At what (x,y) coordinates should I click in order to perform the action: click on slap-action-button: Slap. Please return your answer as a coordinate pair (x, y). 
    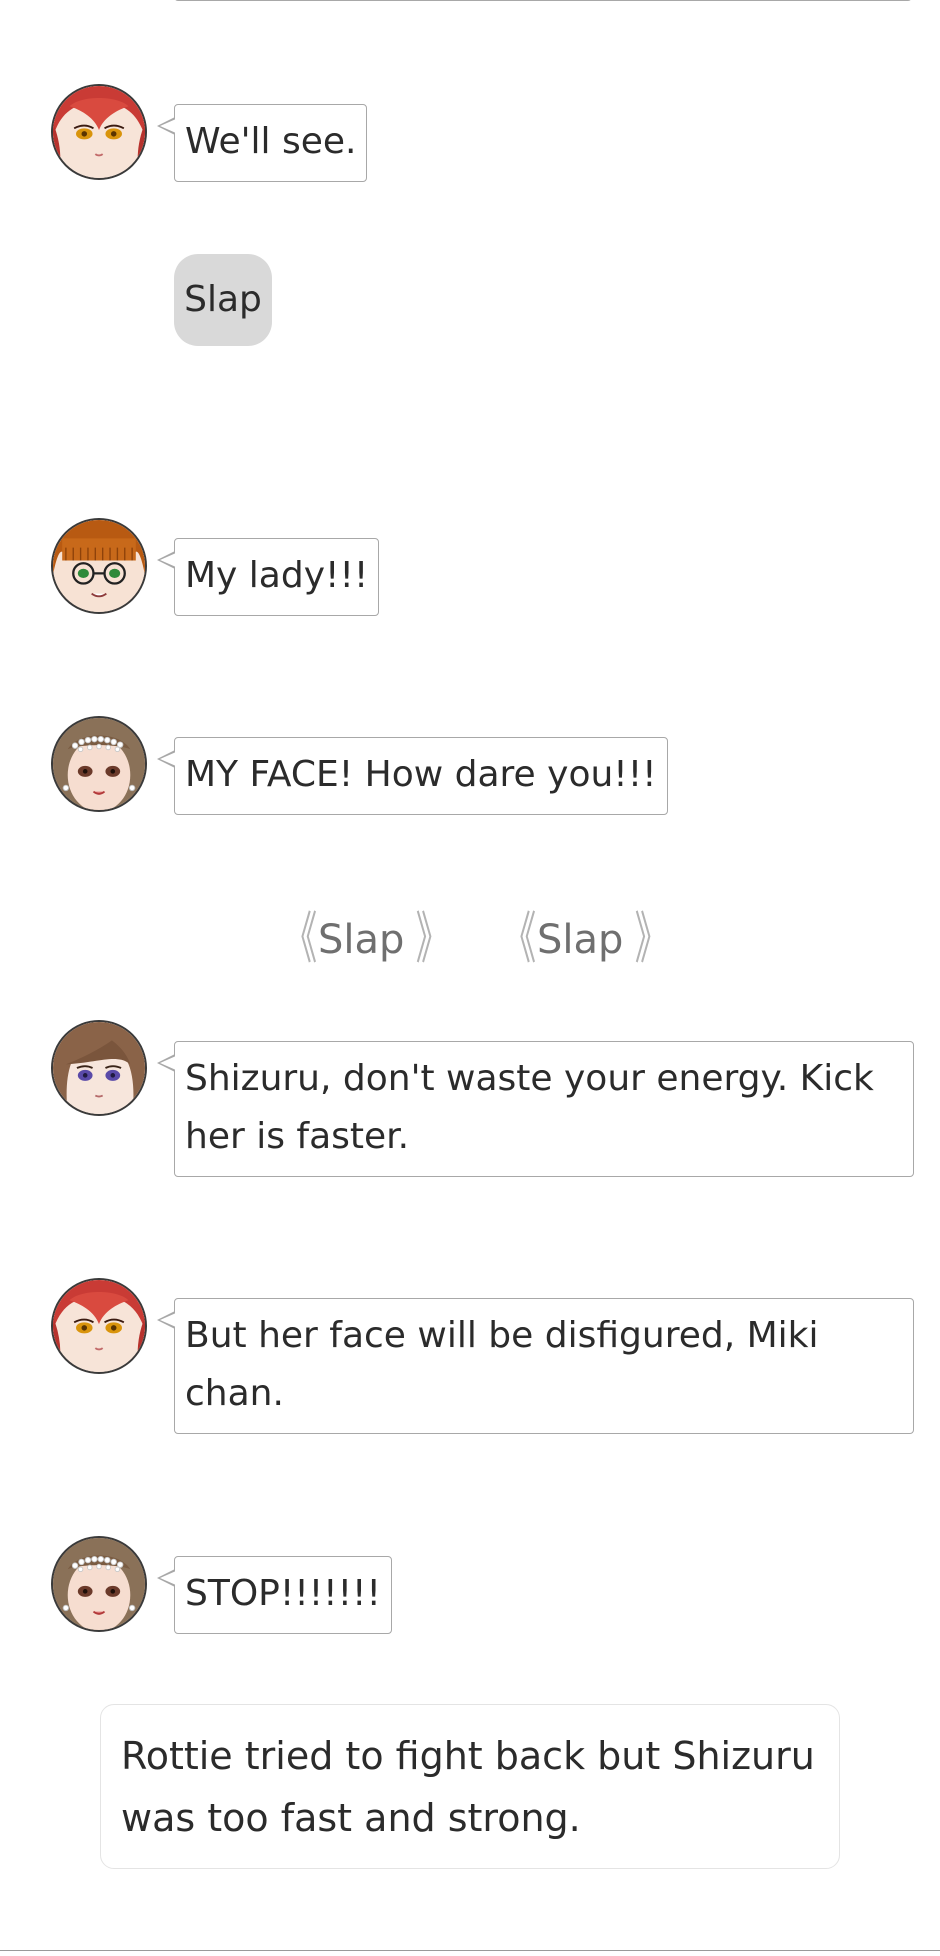
    Looking at the image, I should click on (223, 300).